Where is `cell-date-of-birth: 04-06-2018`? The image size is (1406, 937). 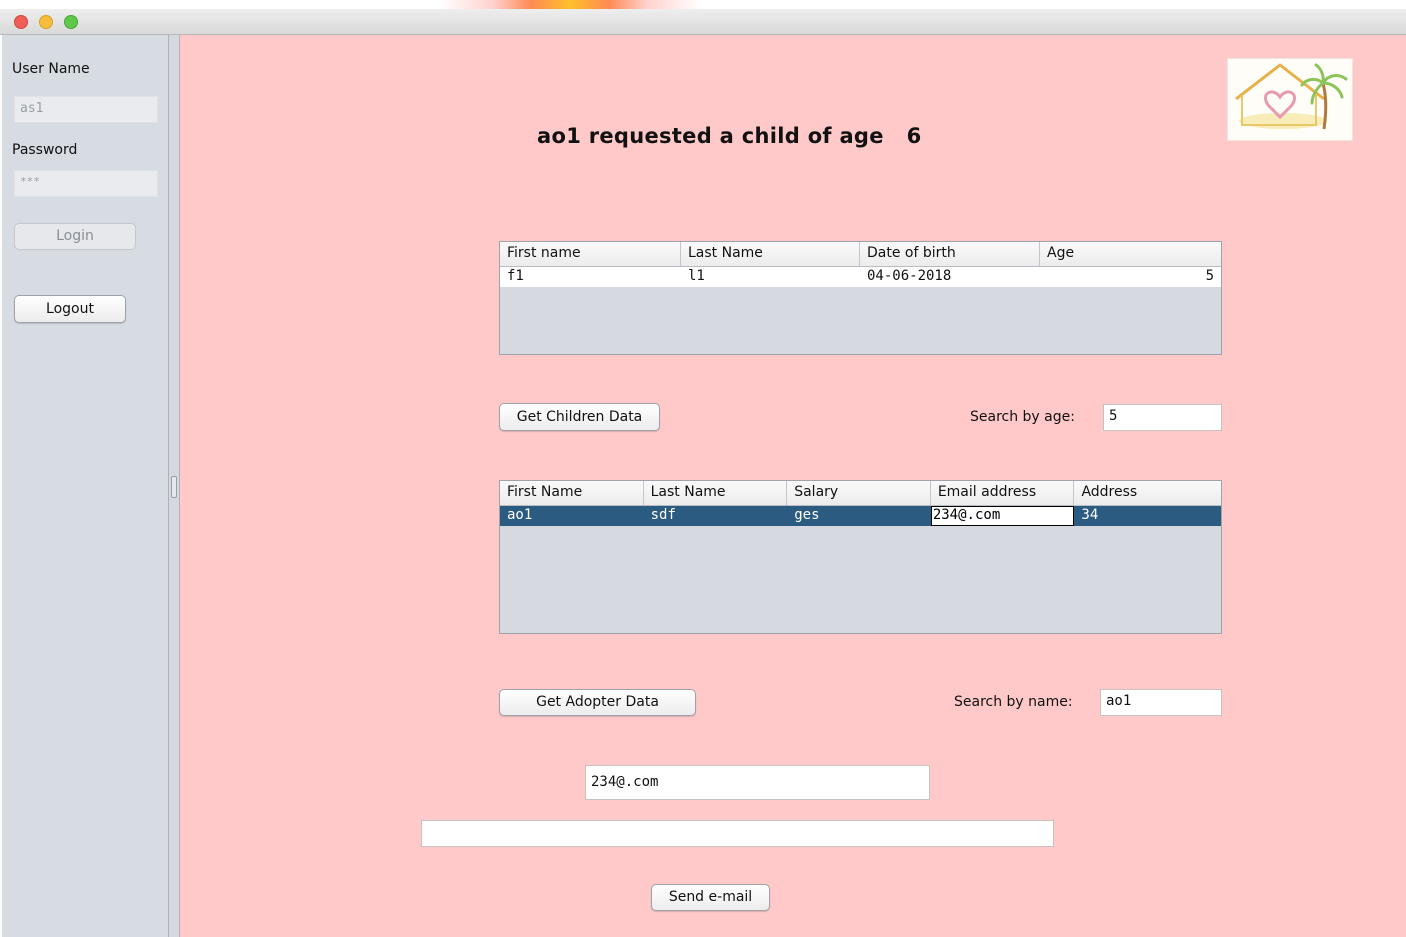 cell-date-of-birth: 04-06-2018 is located at coordinates (950, 277).